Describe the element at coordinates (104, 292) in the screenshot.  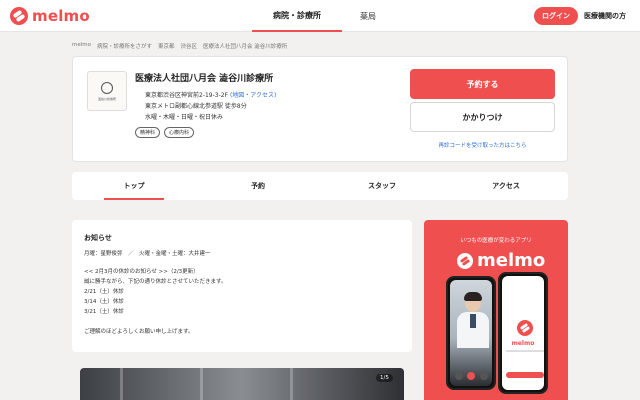
I see `notice-line: 2/21（土）休診` at that location.